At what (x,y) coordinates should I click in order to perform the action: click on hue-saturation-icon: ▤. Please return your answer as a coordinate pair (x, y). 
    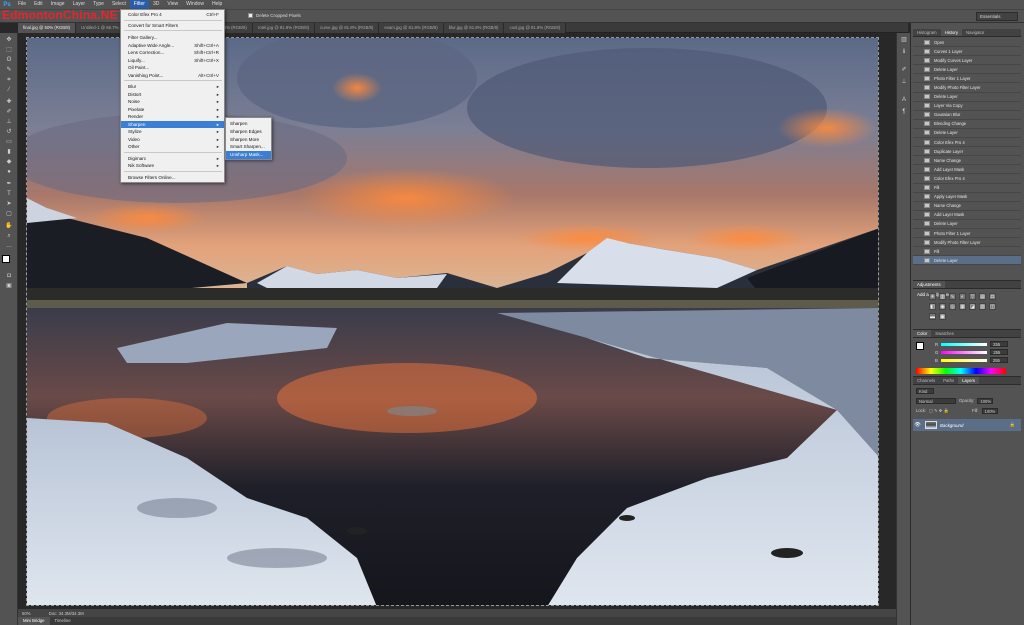
    Looking at the image, I should click on (982, 296).